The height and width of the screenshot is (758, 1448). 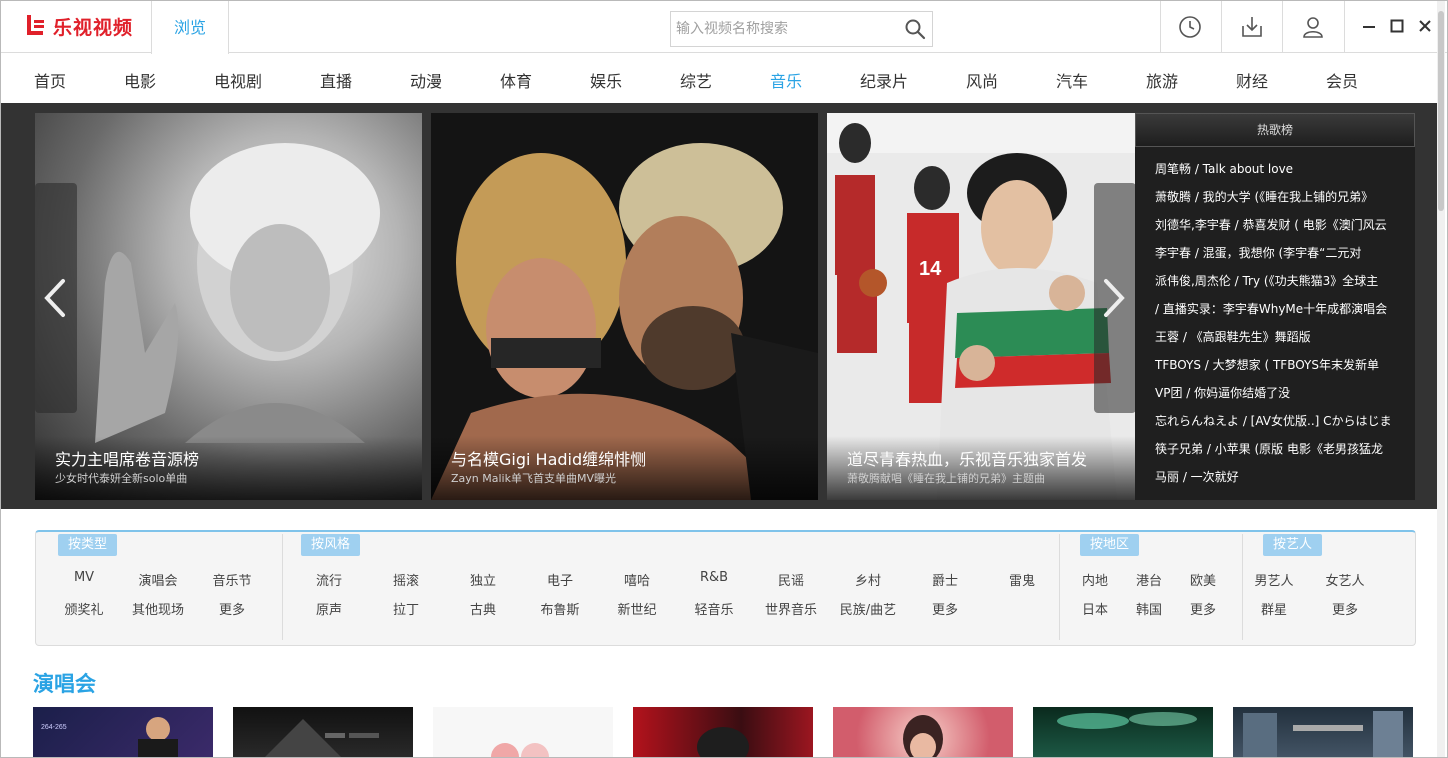 I want to click on hot-song-item: 刘德华,李宇春 / 恭喜发财 ( 电影《澳门风云, so click(x=1275, y=225).